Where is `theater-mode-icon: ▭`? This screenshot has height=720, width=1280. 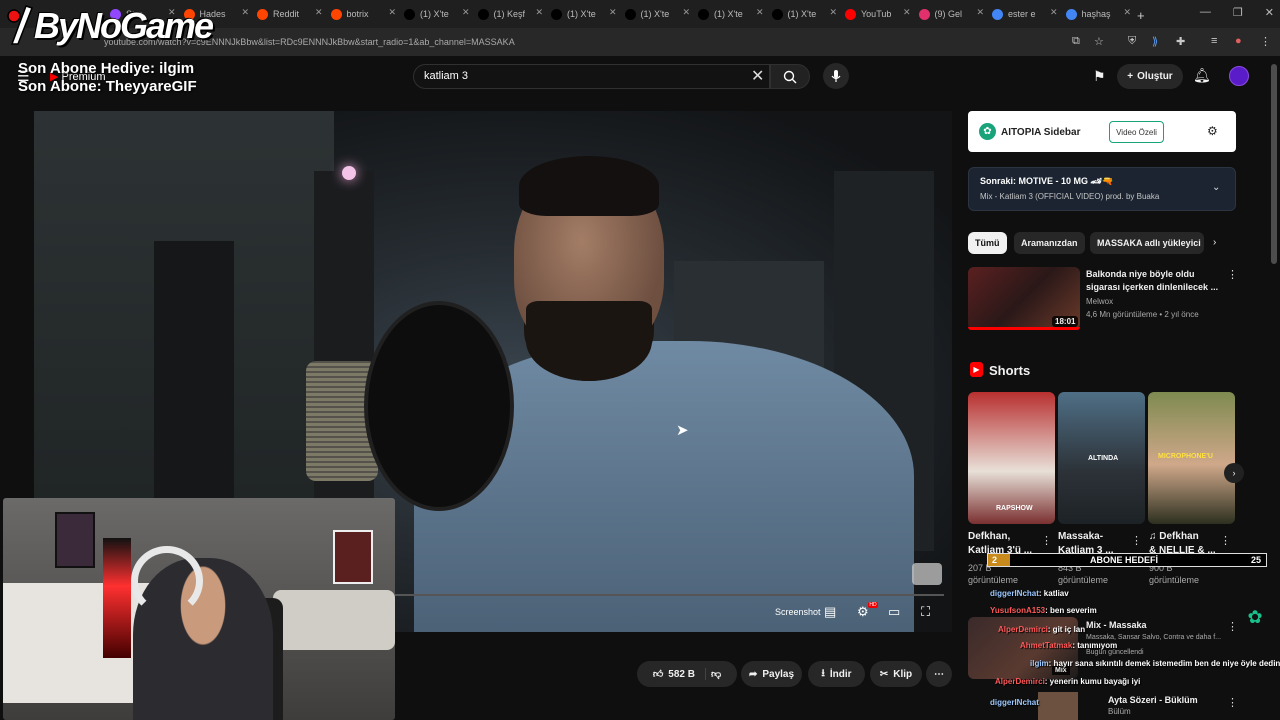
theater-mode-icon: ▭ is located at coordinates (894, 612).